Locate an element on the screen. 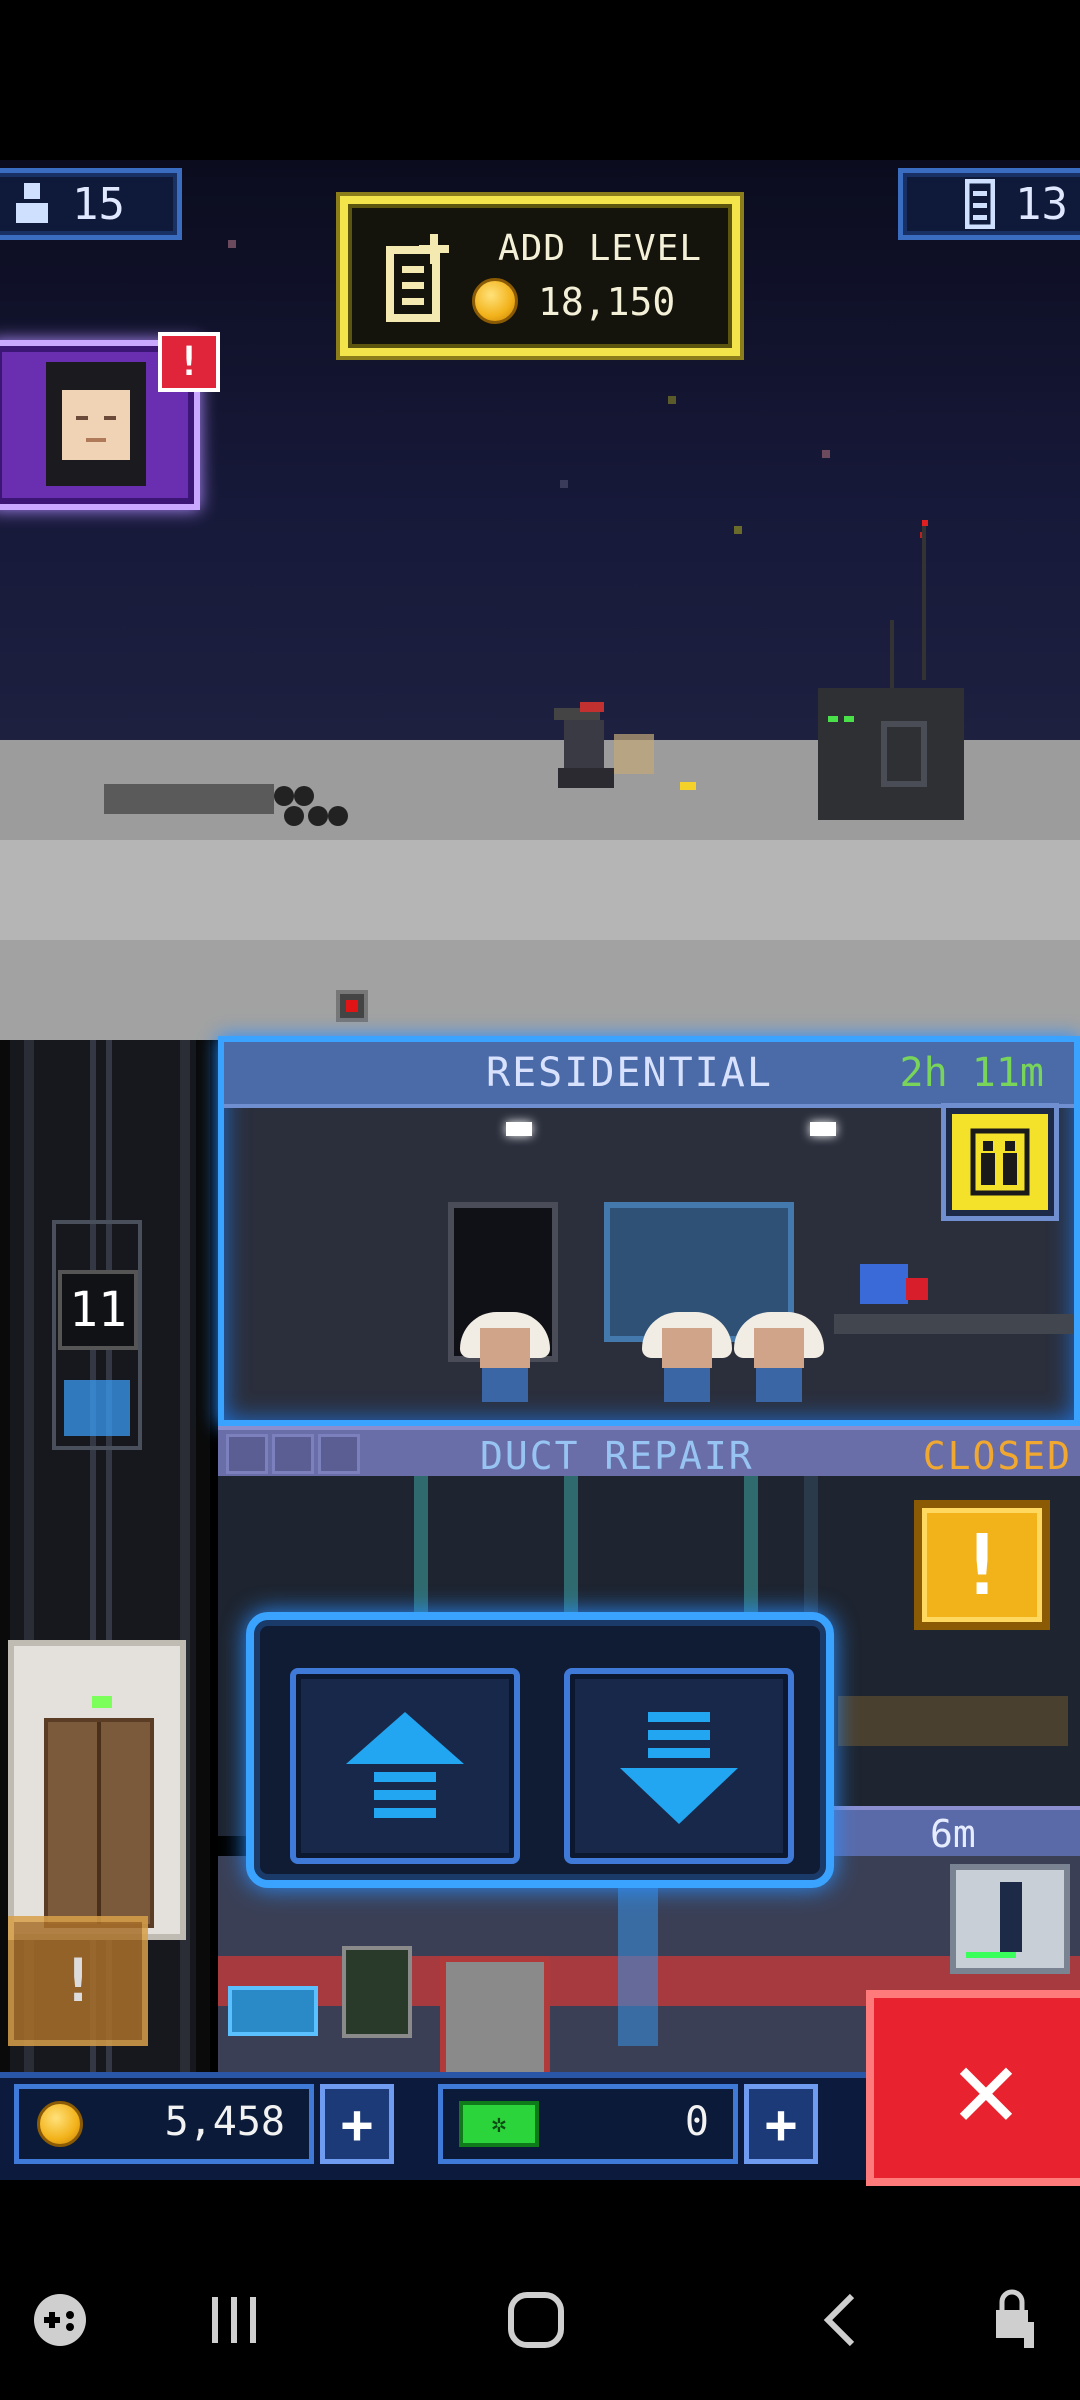 This screenshot has height=2400, width=1080. roof-generator-icon is located at coordinates (891, 670).